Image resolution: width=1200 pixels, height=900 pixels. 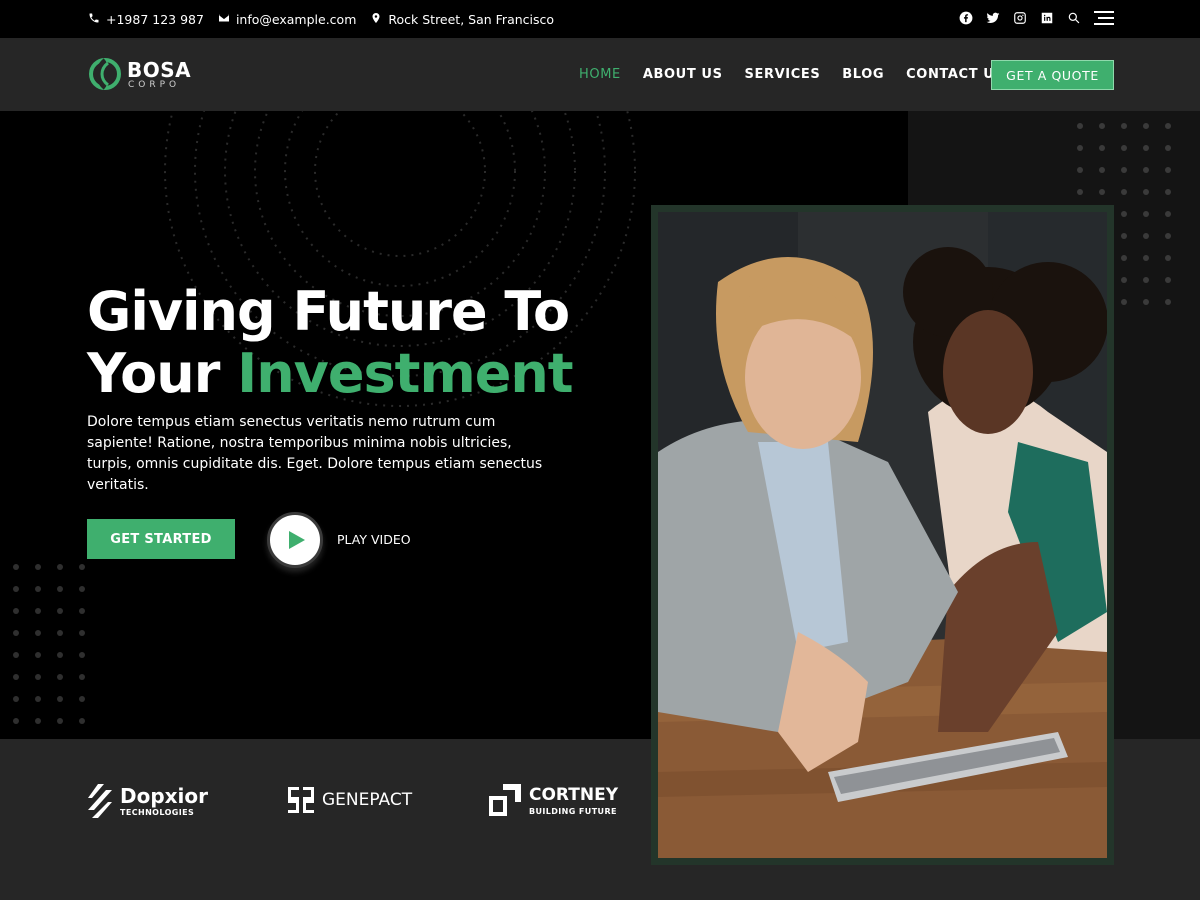 What do you see at coordinates (328, 311) in the screenshot?
I see `hero-title-line1: Giving Future To` at bounding box center [328, 311].